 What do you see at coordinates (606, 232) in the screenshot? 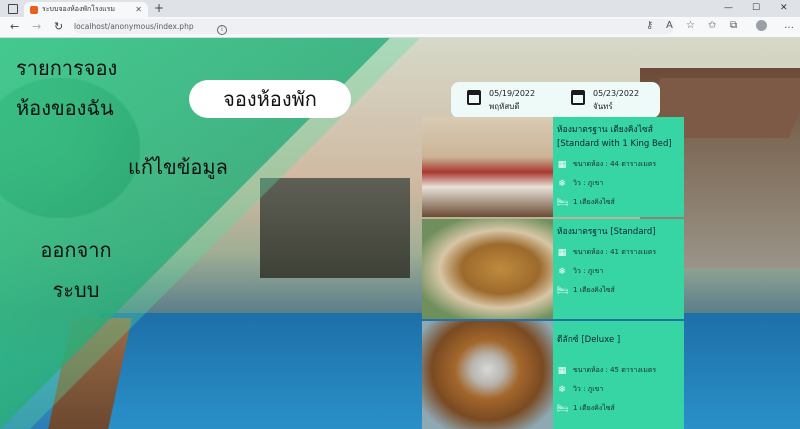
I see `room-title: ห้องมาตรฐาน [Standard]` at bounding box center [606, 232].